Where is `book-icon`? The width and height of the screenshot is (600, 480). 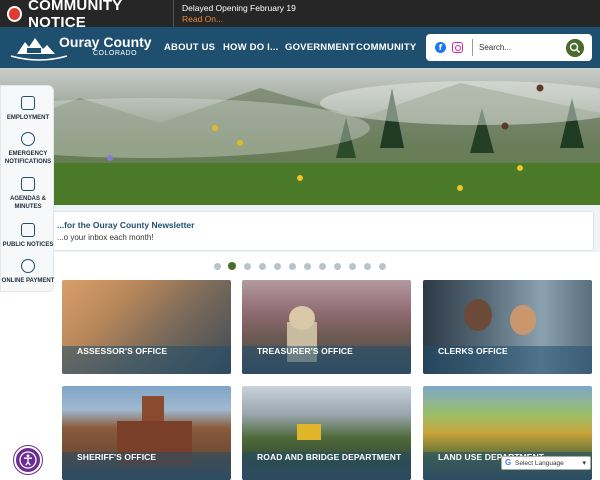 book-icon is located at coordinates (28, 230).